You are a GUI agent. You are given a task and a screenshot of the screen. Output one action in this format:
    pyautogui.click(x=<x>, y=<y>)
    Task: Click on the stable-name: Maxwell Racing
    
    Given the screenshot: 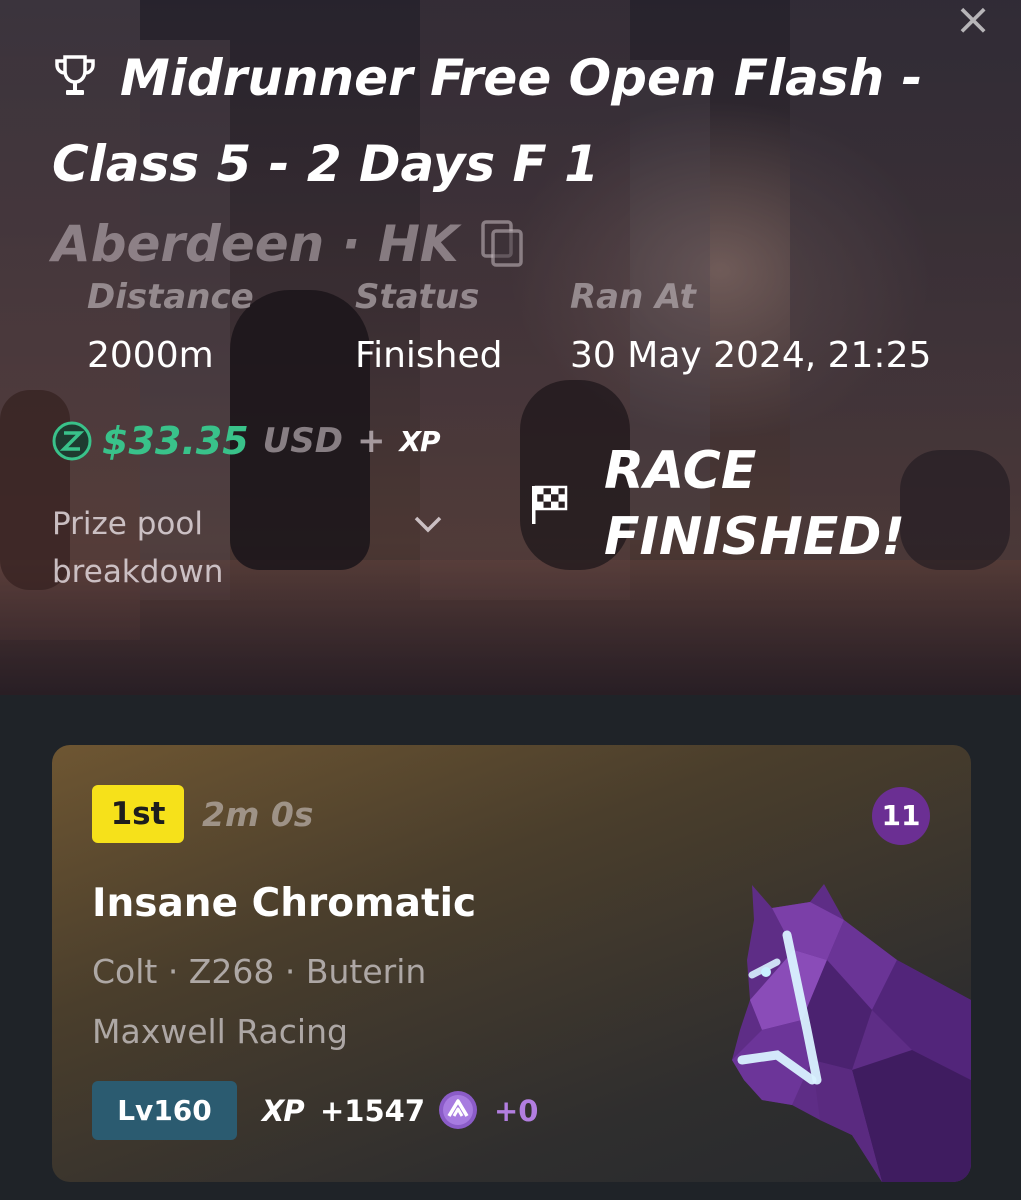 What is the action you would take?
    pyautogui.click(x=220, y=1031)
    